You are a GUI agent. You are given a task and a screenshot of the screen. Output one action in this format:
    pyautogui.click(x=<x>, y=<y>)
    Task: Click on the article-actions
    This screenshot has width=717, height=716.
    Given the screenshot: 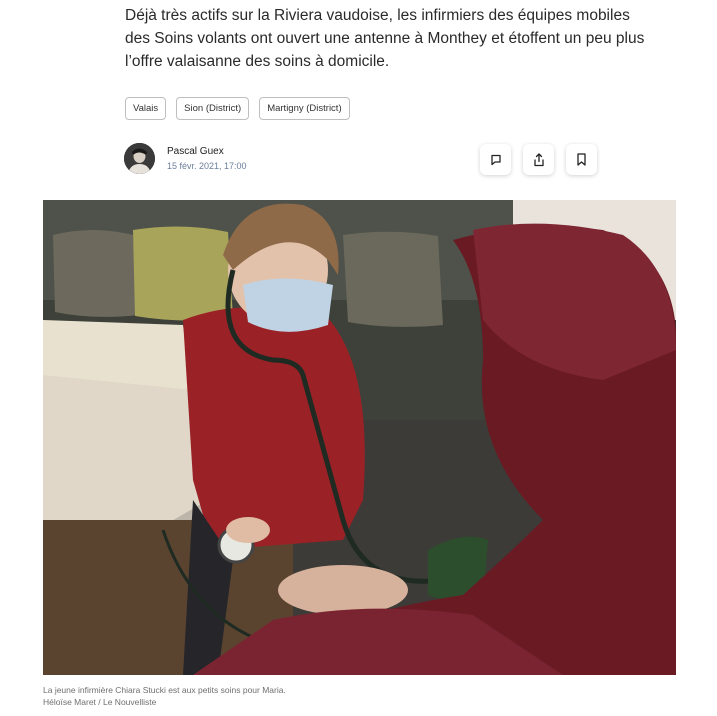 What is the action you would take?
    pyautogui.click(x=538, y=159)
    